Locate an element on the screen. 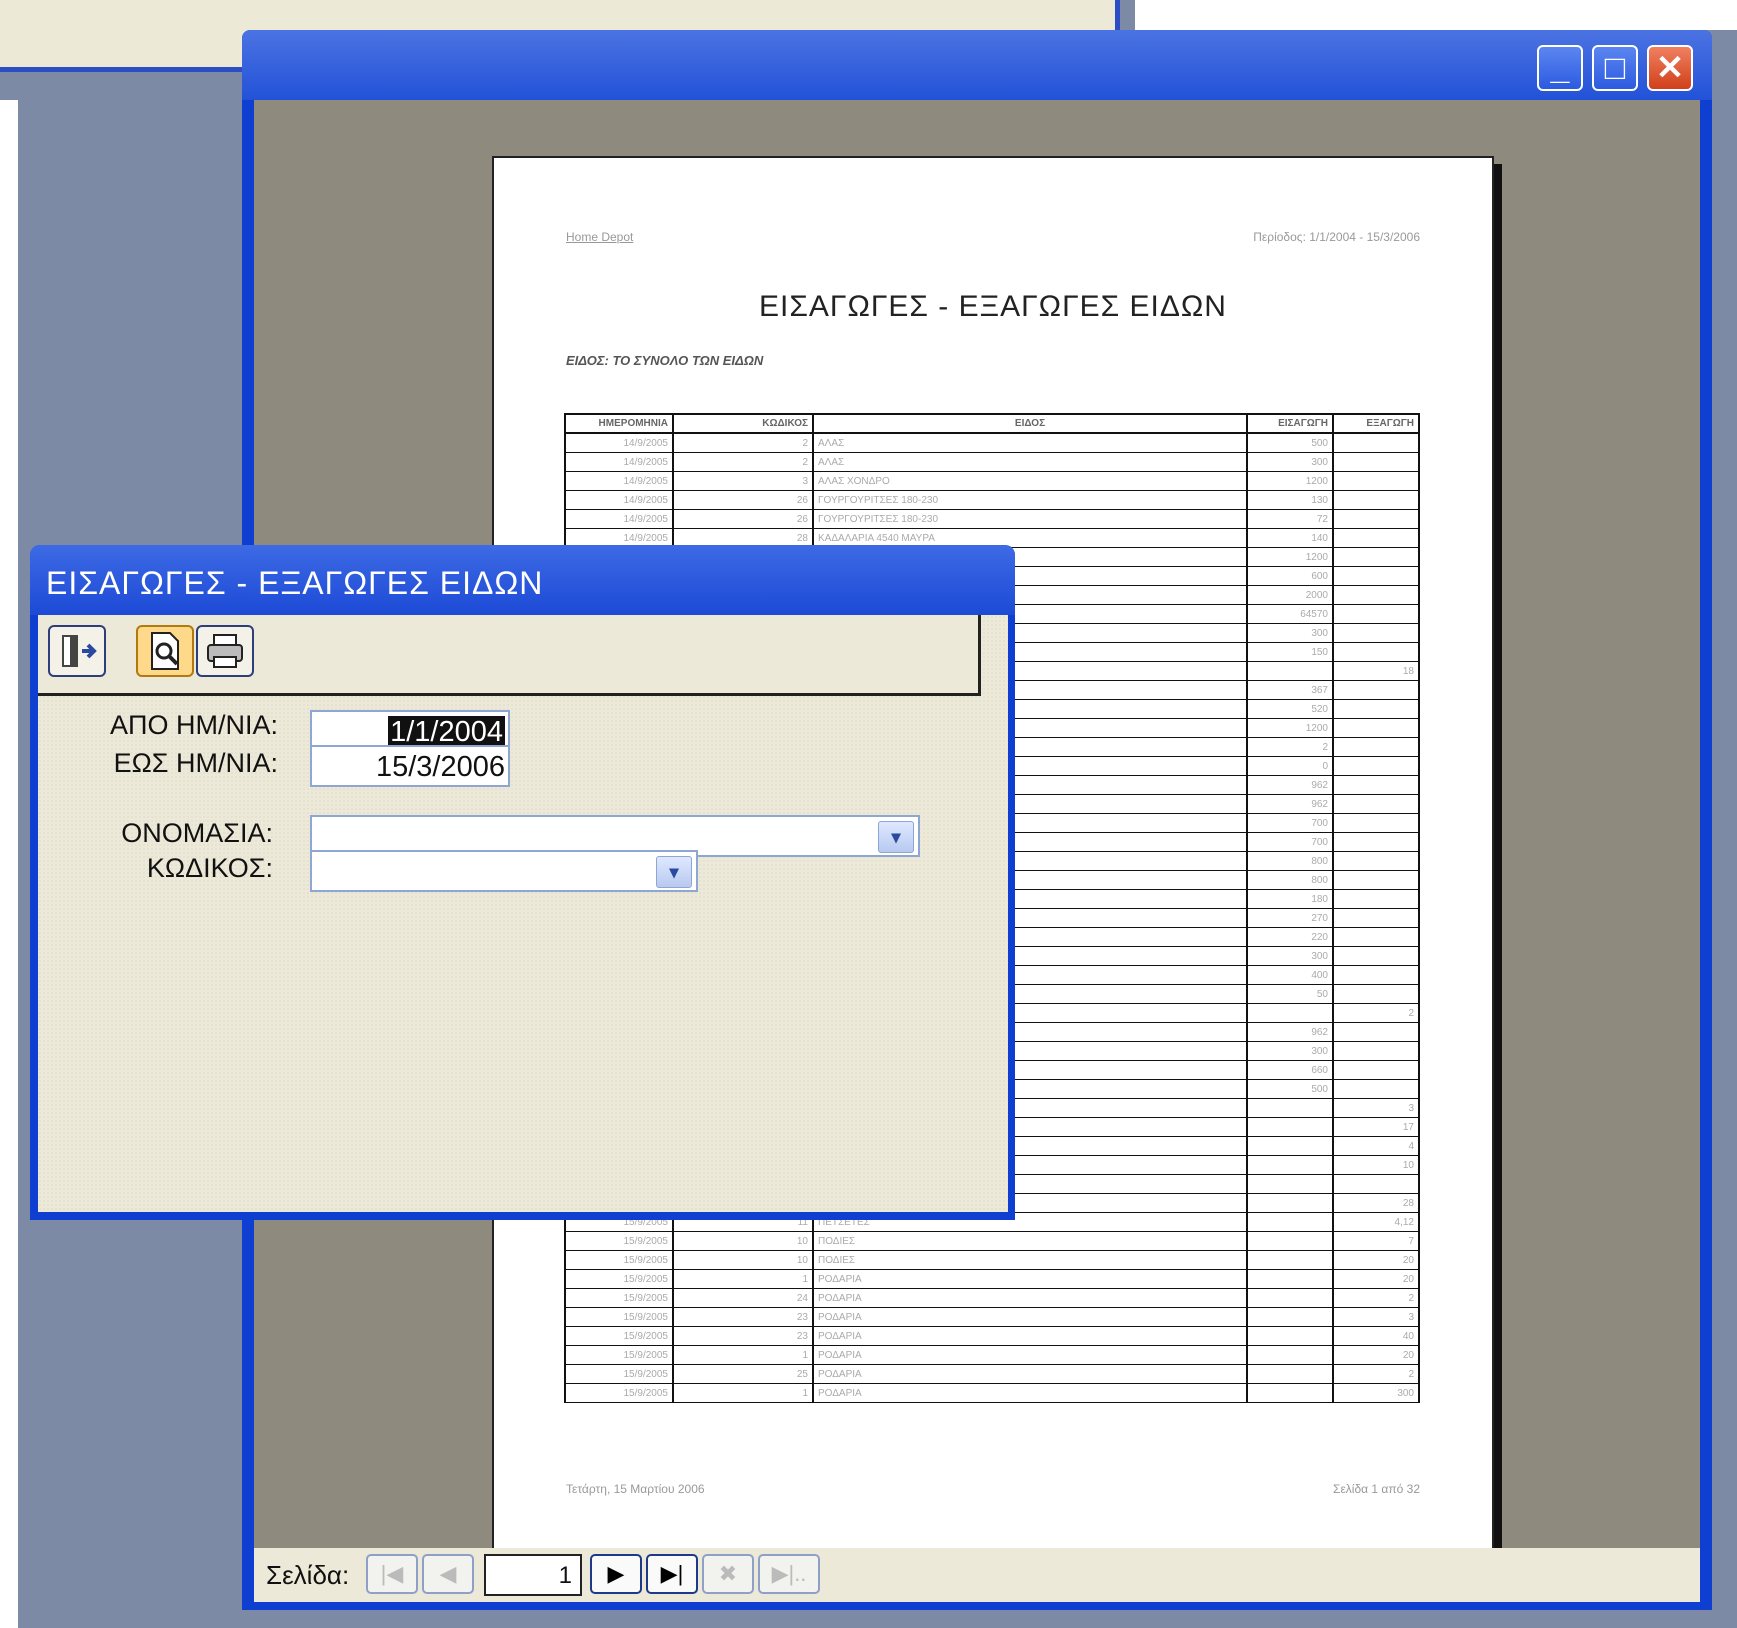 Image resolution: width=1737 pixels, height=1628 pixels. code-combobox: ▾ is located at coordinates (504, 871).